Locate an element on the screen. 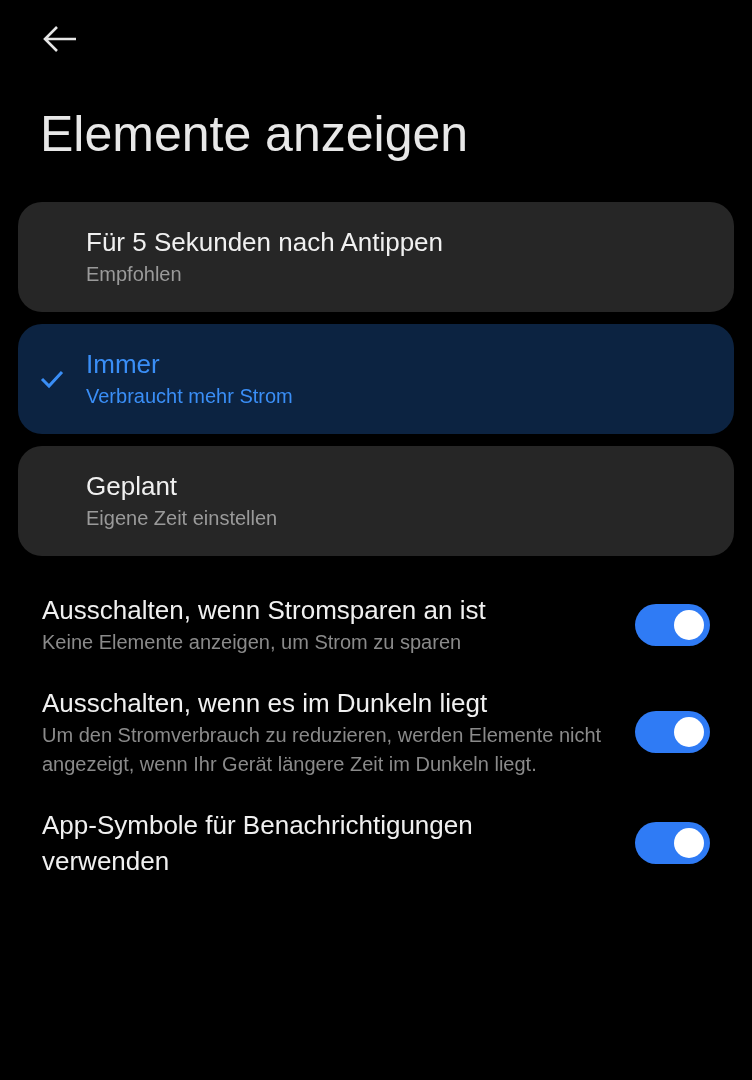  back-arrow-icon is located at coordinates (60, 39).